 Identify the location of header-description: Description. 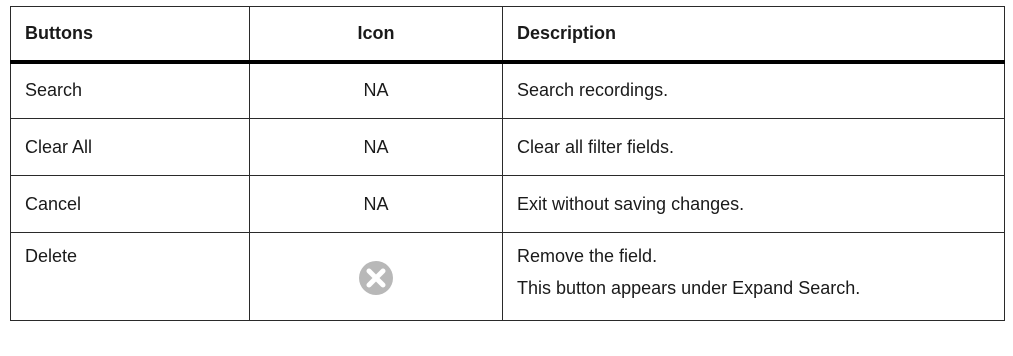
(753, 35).